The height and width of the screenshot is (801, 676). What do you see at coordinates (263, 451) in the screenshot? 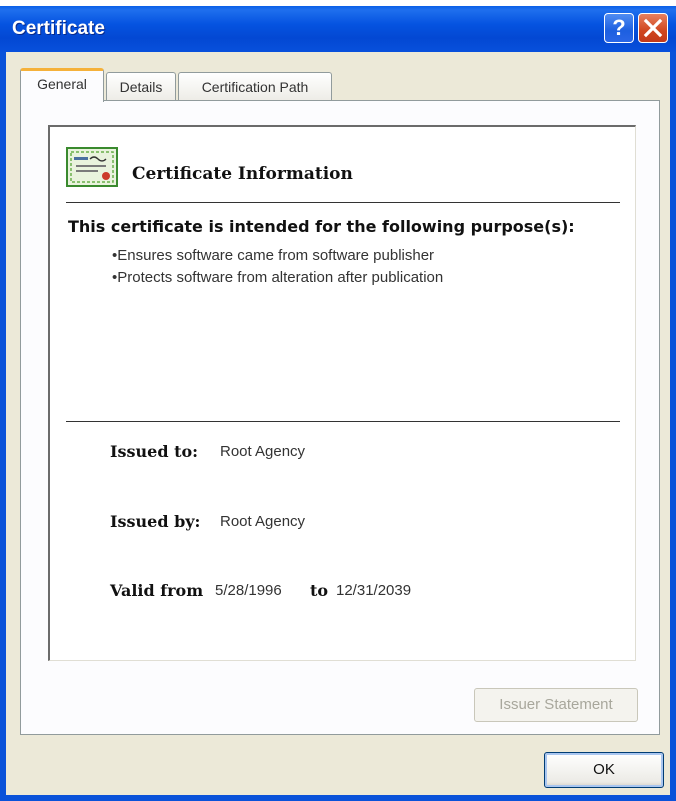
I see `issued-to-value: Root Agency` at bounding box center [263, 451].